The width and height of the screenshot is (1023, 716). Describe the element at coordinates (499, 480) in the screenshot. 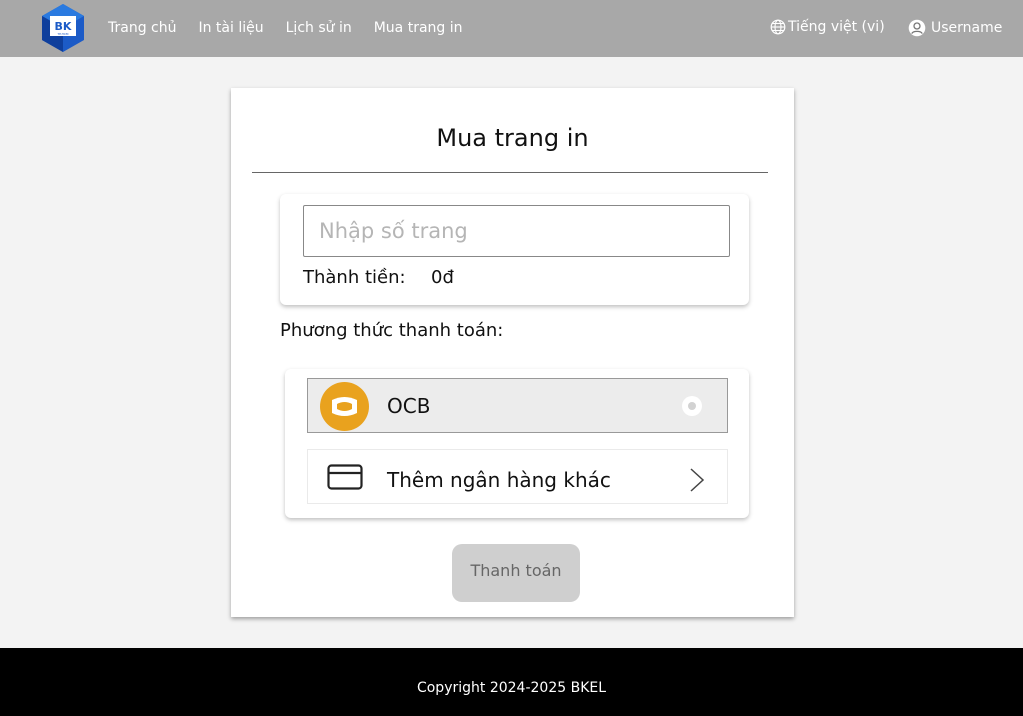

I see `add-other-bank-label: Thêm ngân hàng khác` at that location.